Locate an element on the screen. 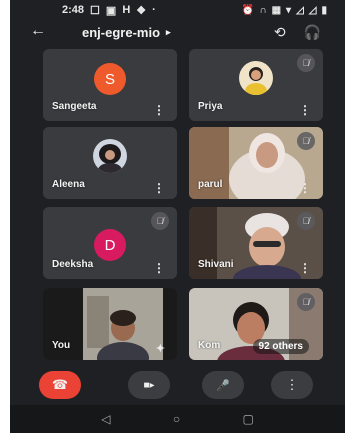 The height and width of the screenshot is (433, 360). status-icon: H is located at coordinates (126, 10).